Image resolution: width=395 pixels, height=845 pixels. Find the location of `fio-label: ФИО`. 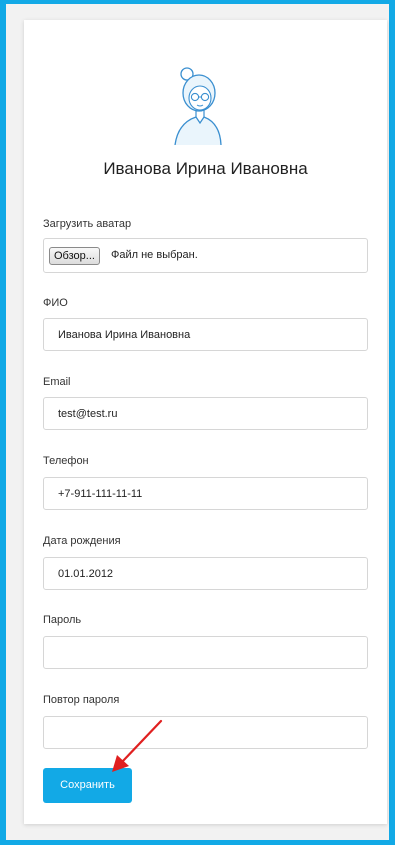

fio-label: ФИО is located at coordinates (55, 303).